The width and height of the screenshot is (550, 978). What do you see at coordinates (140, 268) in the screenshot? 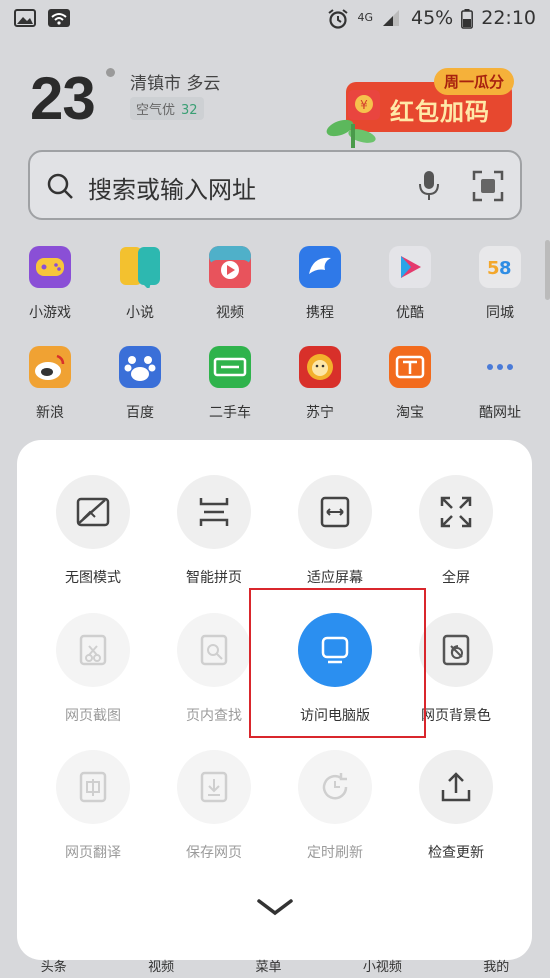
I see `book-icon` at bounding box center [140, 268].